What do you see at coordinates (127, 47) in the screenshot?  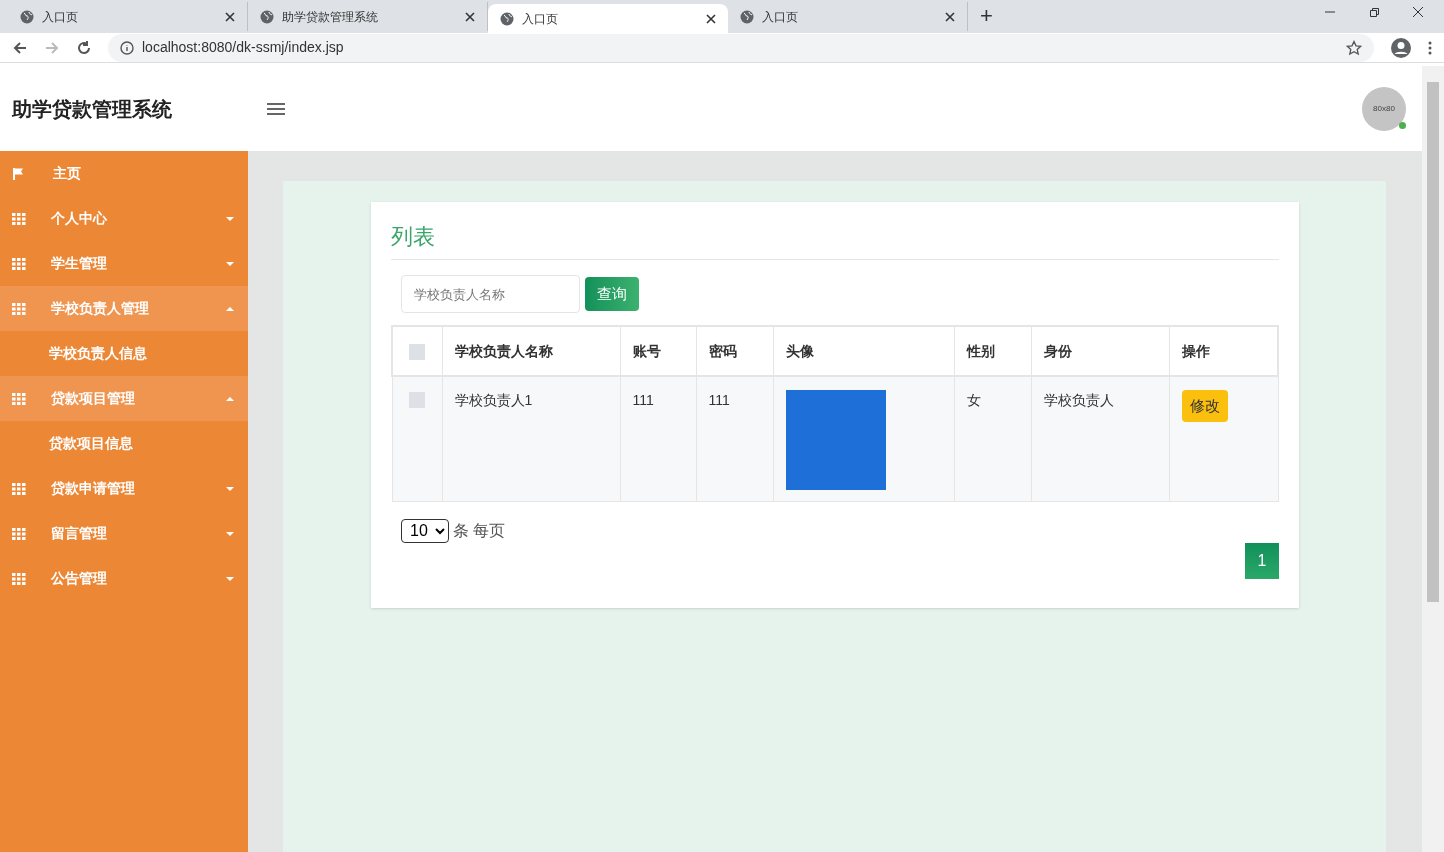 I see `info-icon` at bounding box center [127, 47].